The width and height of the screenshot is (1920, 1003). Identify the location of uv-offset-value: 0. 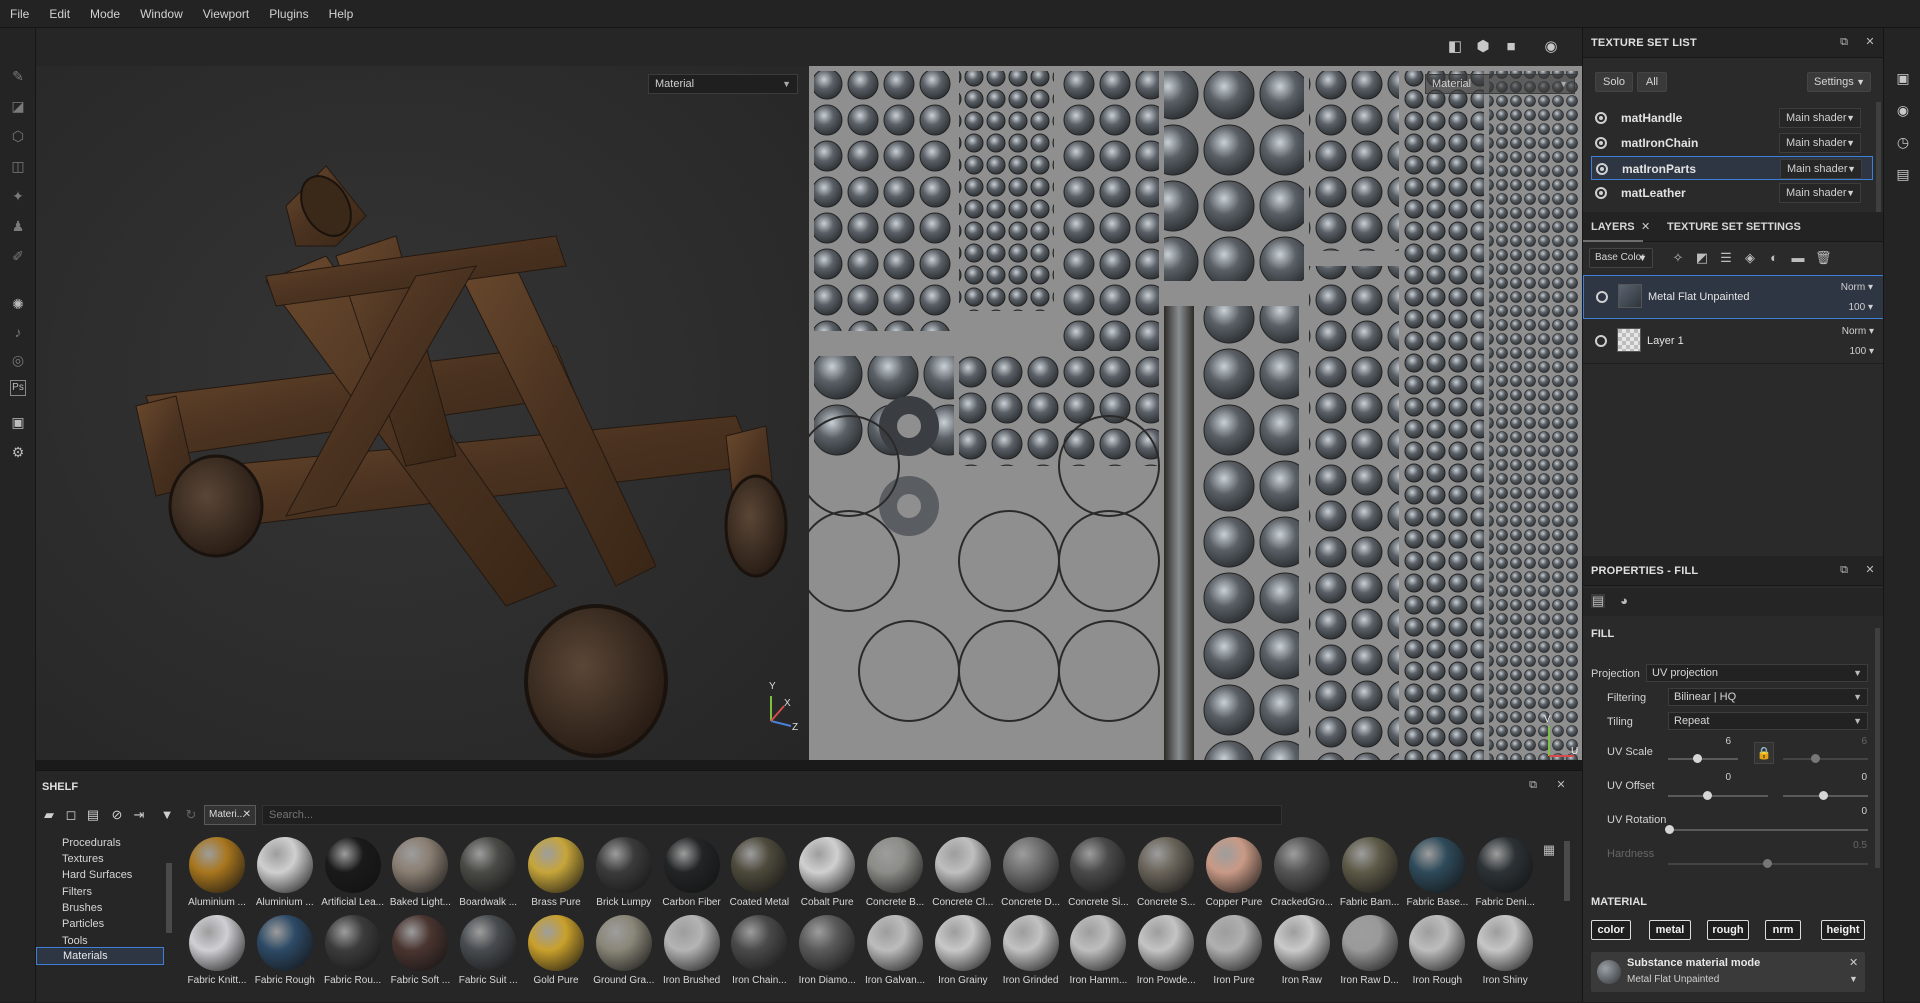
(1716, 777).